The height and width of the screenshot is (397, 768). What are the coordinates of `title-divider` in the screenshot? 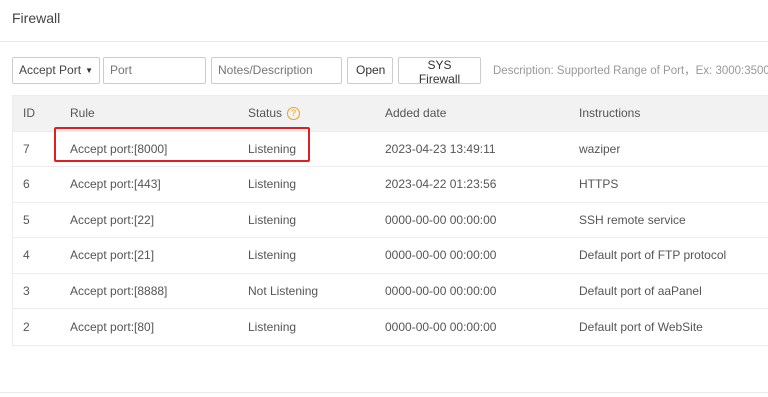 It's located at (384, 41).